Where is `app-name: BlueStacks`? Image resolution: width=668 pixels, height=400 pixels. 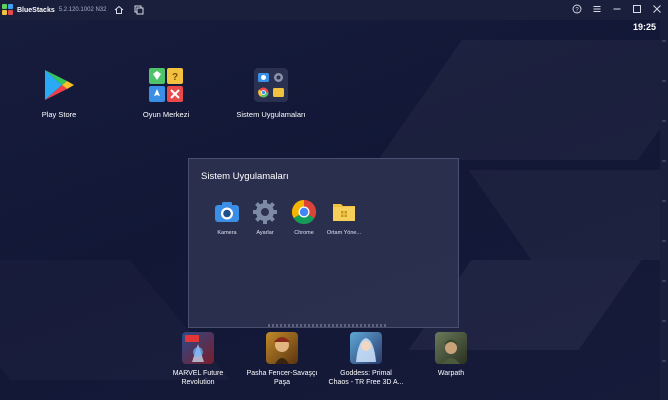
app-name: BlueStacks is located at coordinates (36, 10).